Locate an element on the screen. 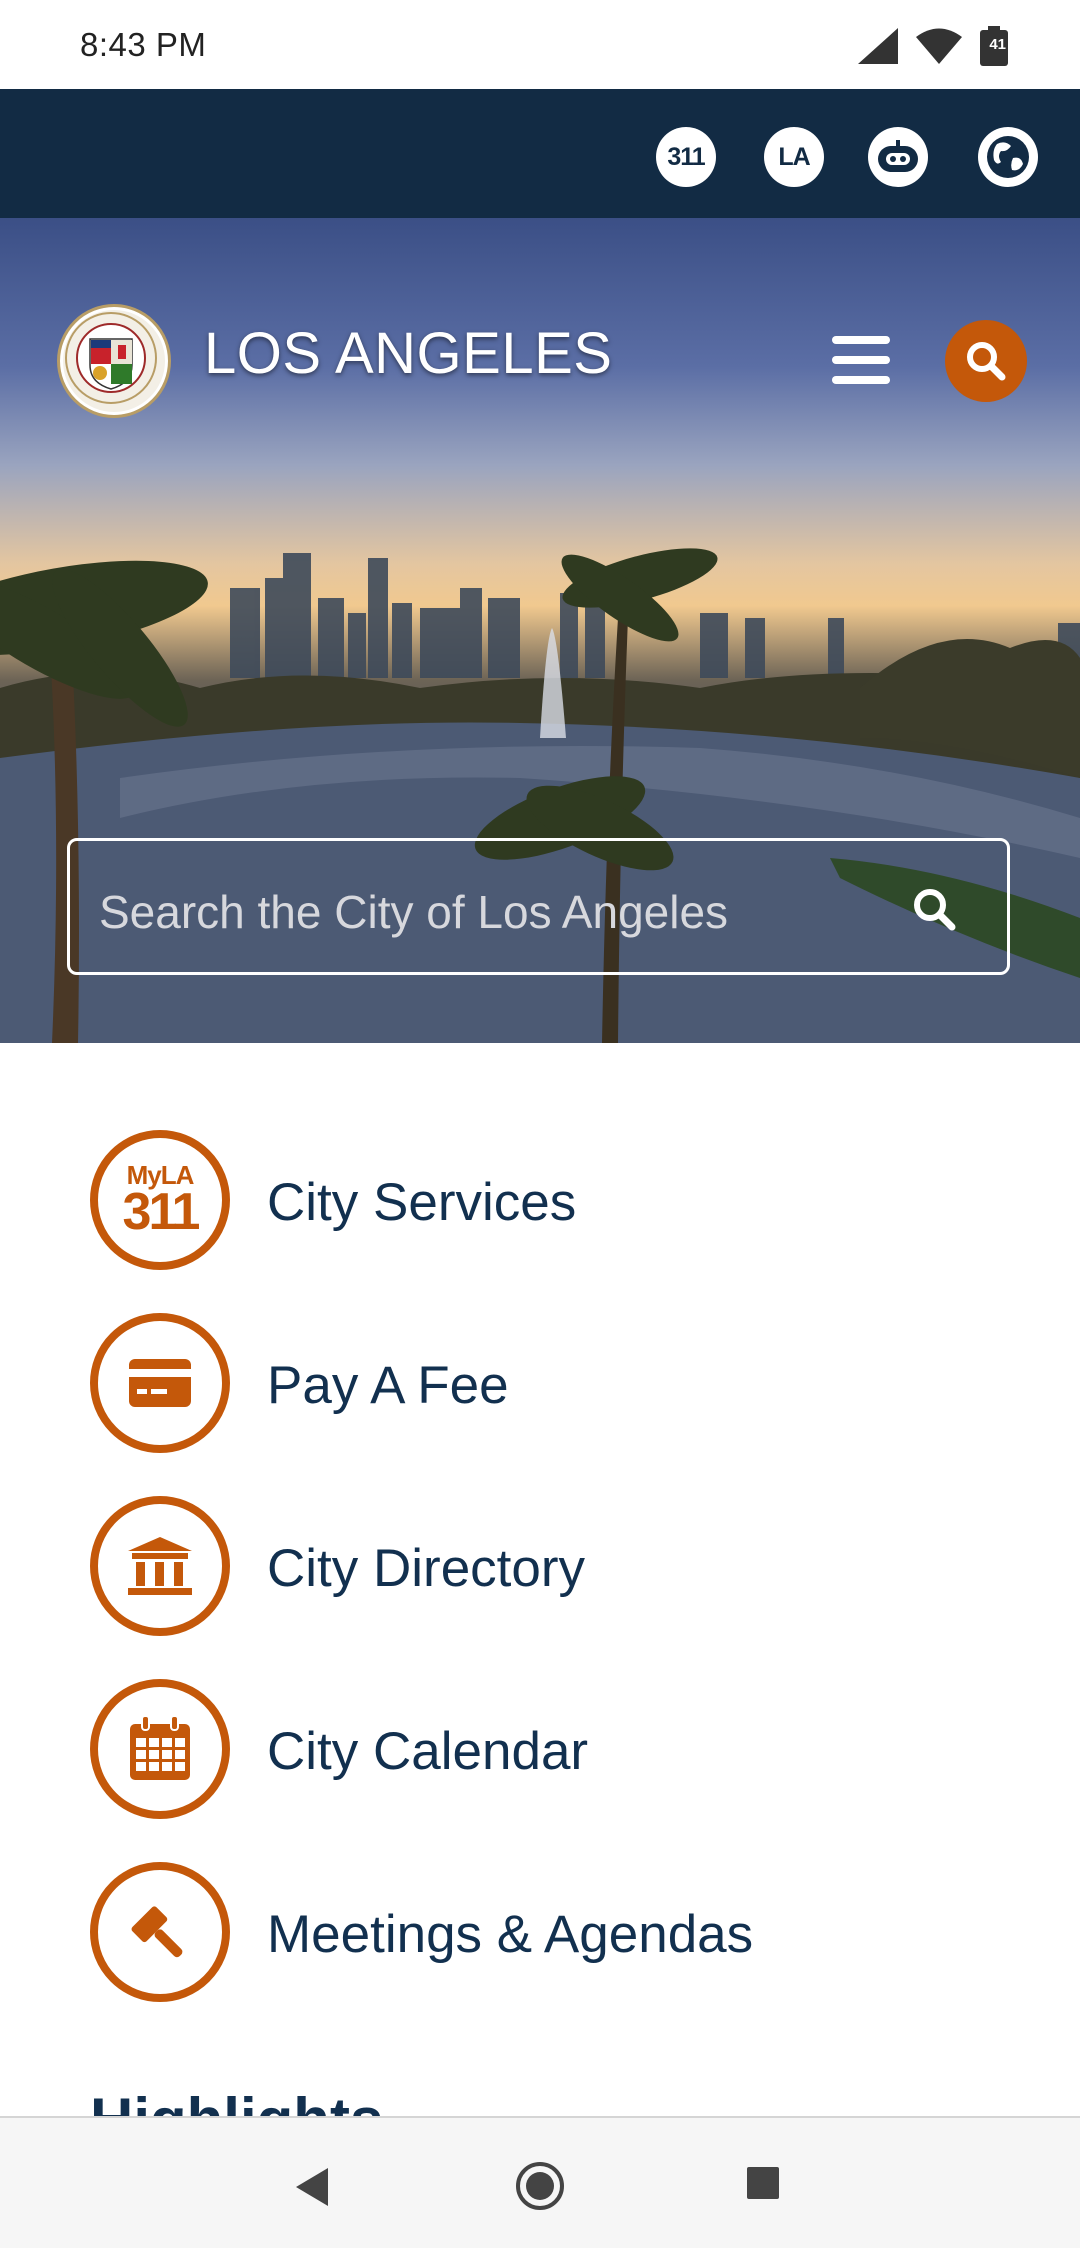  chatbot-icon is located at coordinates (898, 156).